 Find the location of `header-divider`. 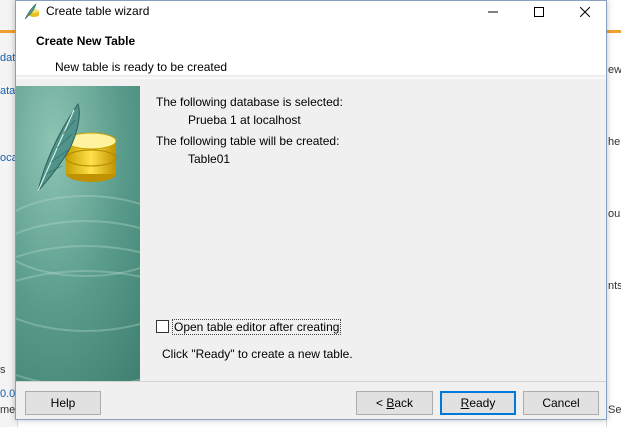

header-divider is located at coordinates (311, 77).